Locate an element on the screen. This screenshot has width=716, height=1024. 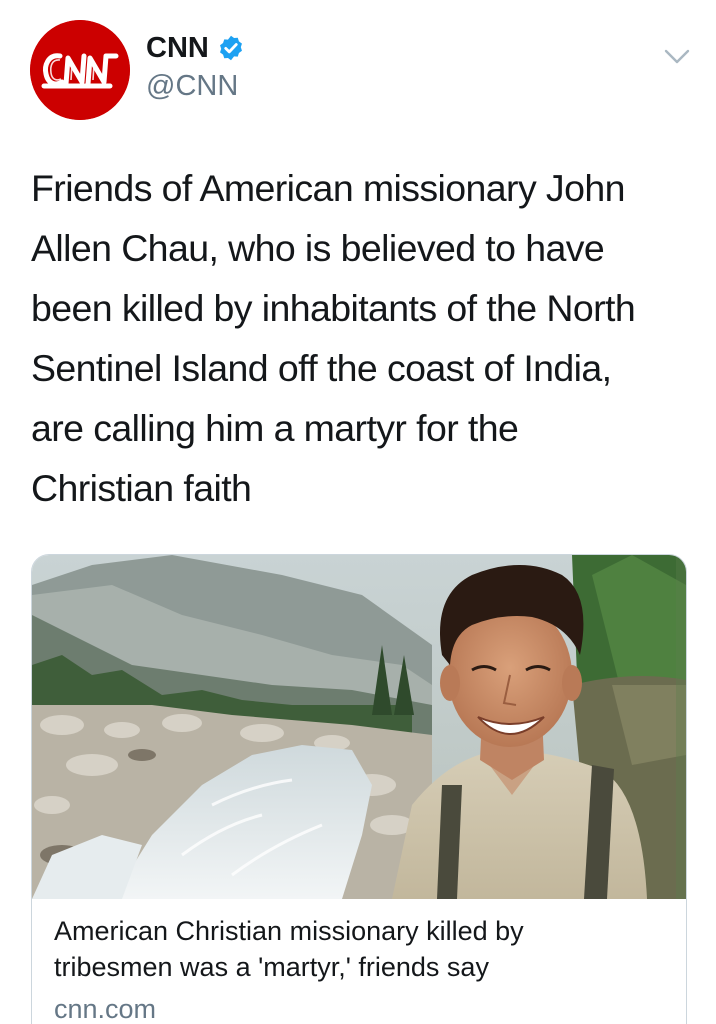
handle: @CNN is located at coordinates (192, 86).